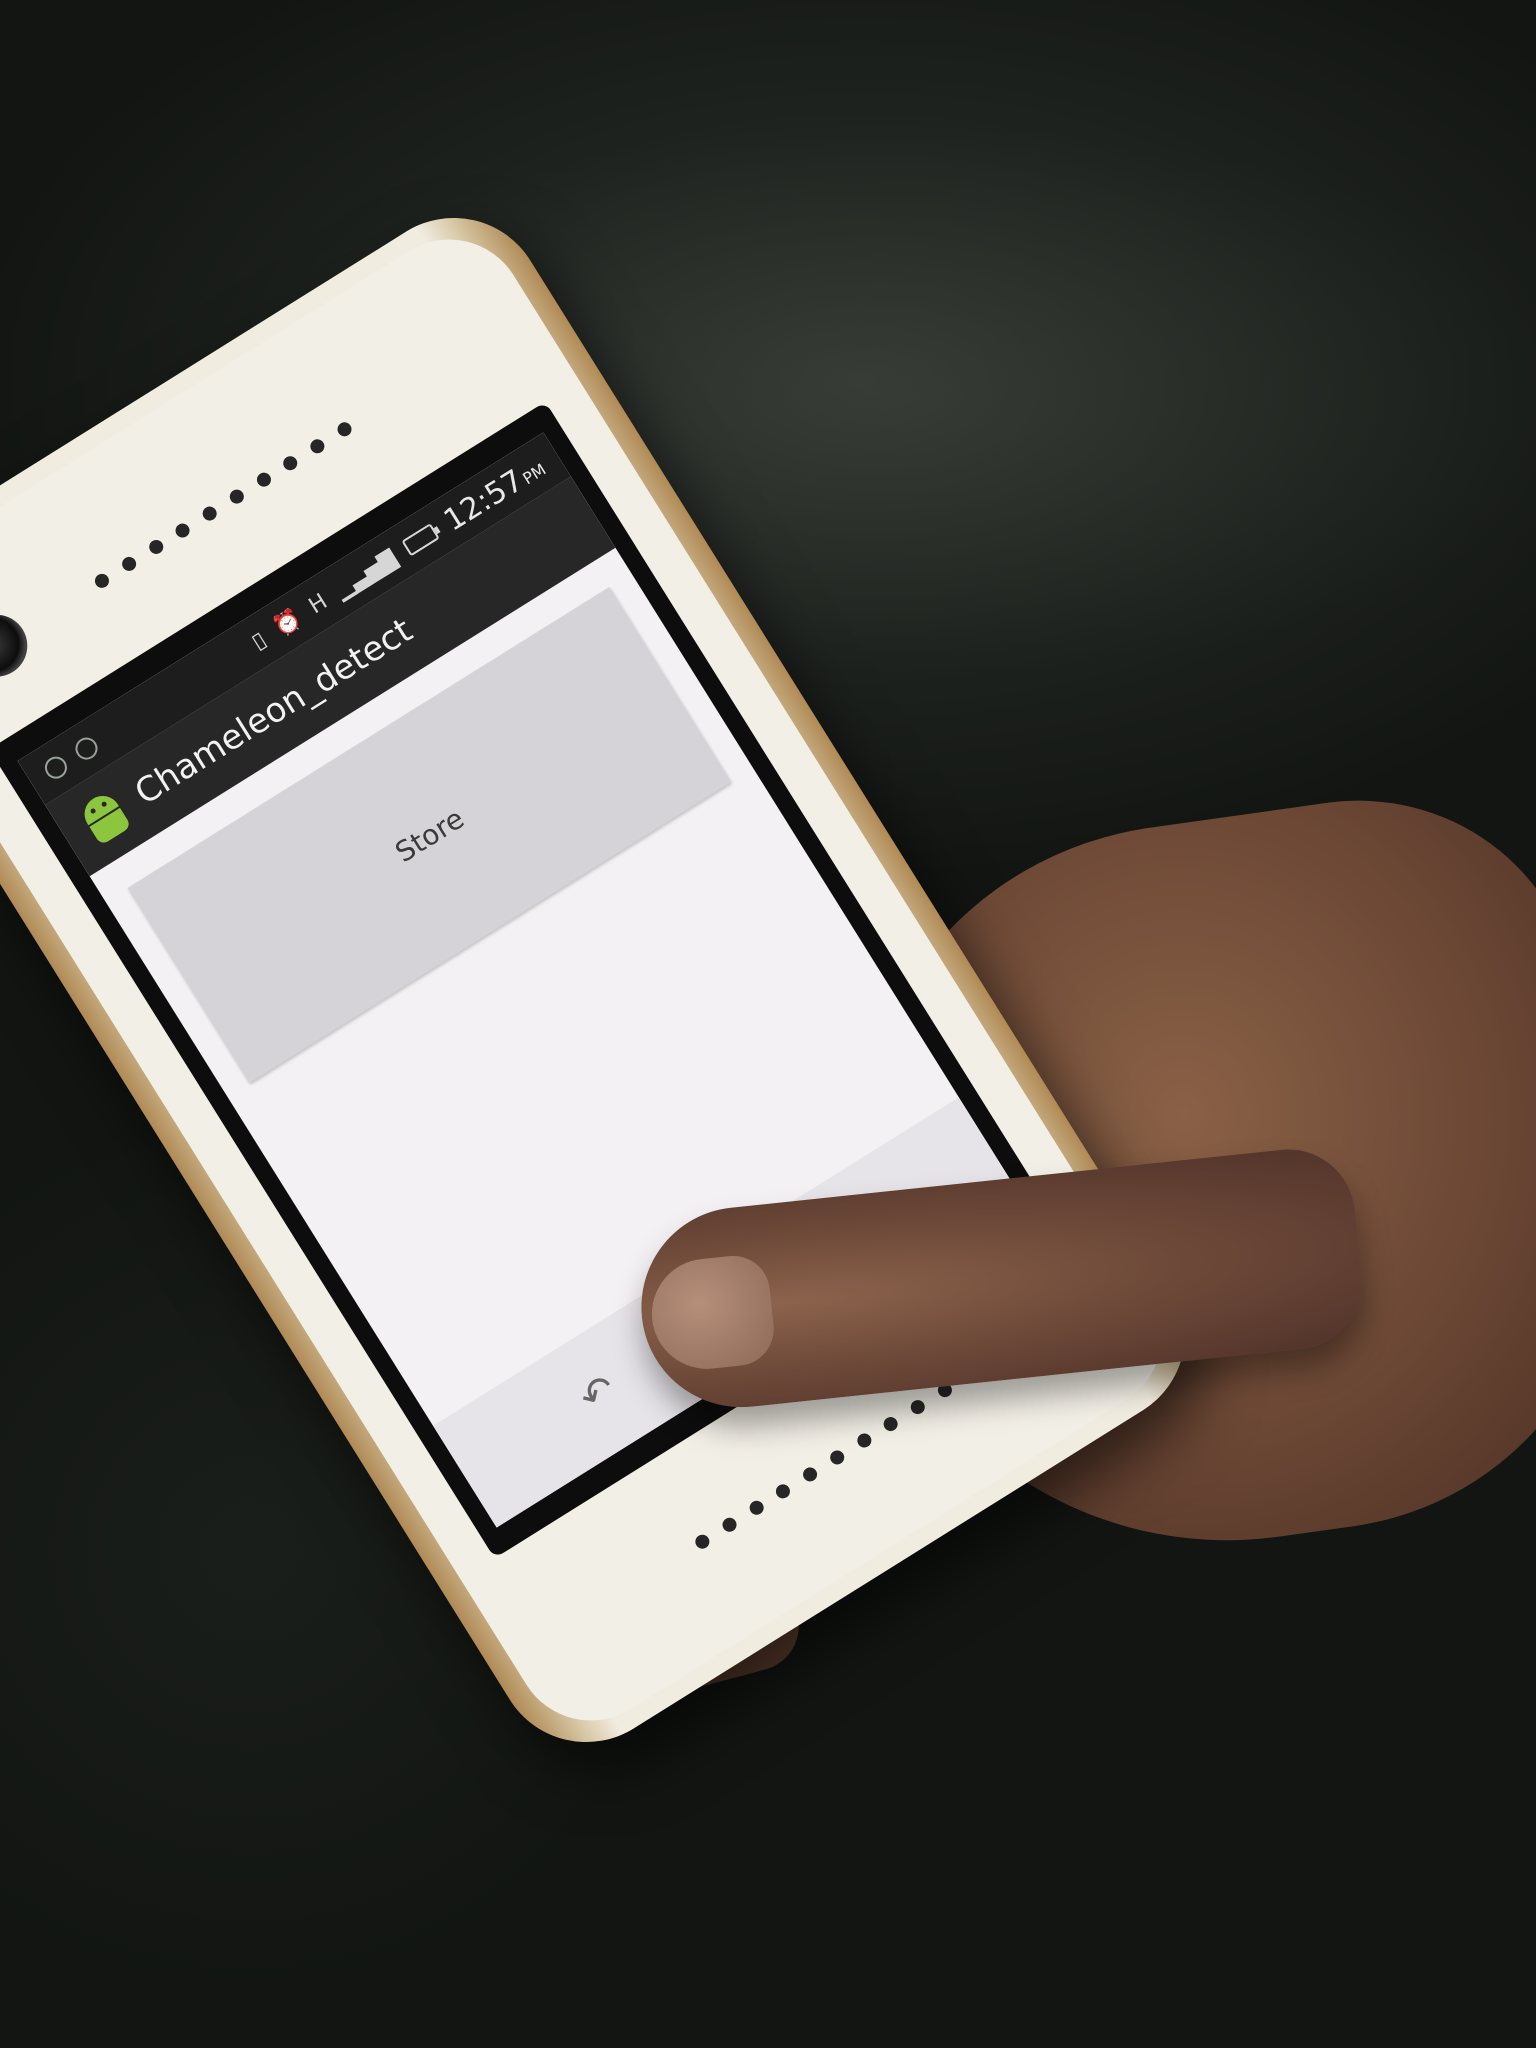 This screenshot has height=2048, width=1536. Describe the element at coordinates (259, 640) in the screenshot. I see `vibrate-icon: ▯` at that location.